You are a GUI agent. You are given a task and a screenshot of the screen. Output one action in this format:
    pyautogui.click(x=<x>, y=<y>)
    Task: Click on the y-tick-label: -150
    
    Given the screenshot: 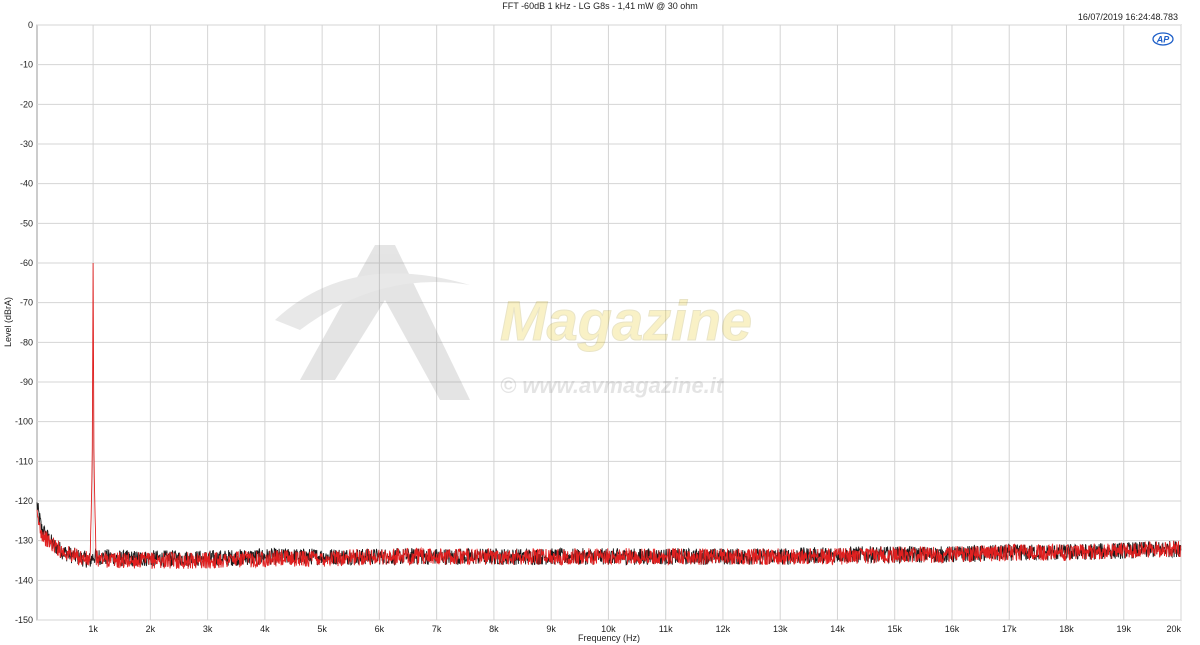 What is the action you would take?
    pyautogui.click(x=24, y=620)
    